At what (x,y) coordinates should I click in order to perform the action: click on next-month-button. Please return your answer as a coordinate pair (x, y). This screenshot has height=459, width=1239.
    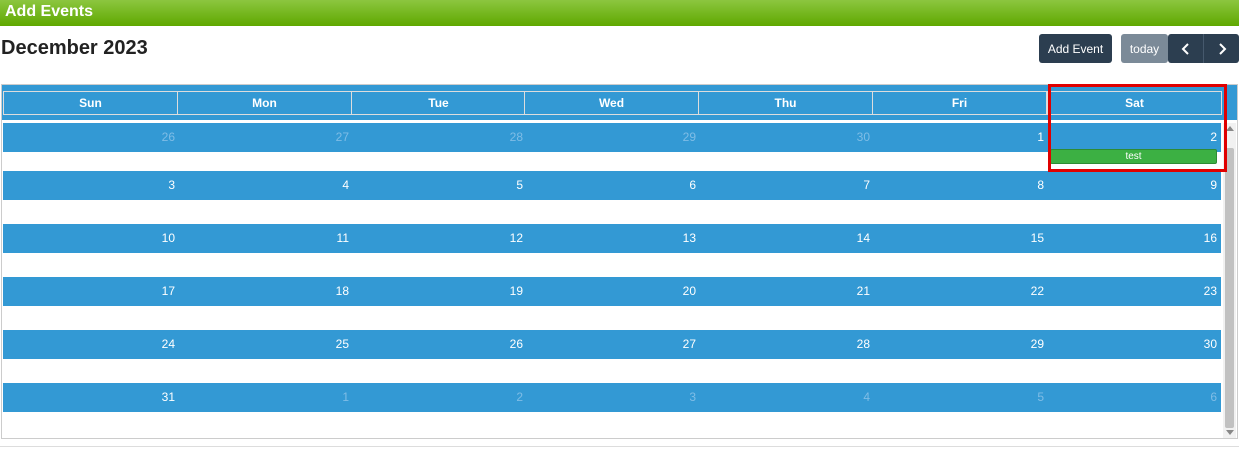
    Looking at the image, I should click on (1221, 48).